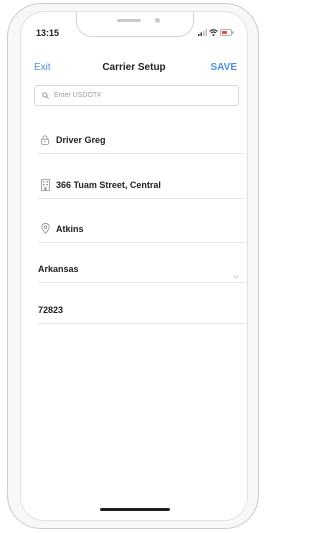  Describe the element at coordinates (202, 32) in the screenshot. I see `signal-icon` at that location.